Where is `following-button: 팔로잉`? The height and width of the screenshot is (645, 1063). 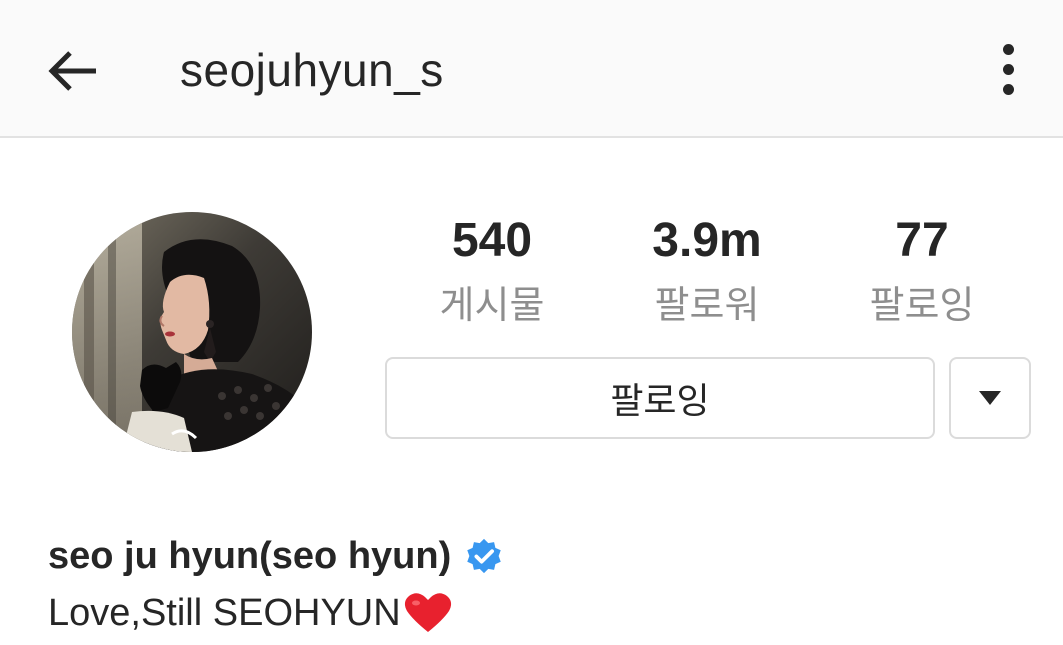
following-button: 팔로잉 is located at coordinates (660, 398).